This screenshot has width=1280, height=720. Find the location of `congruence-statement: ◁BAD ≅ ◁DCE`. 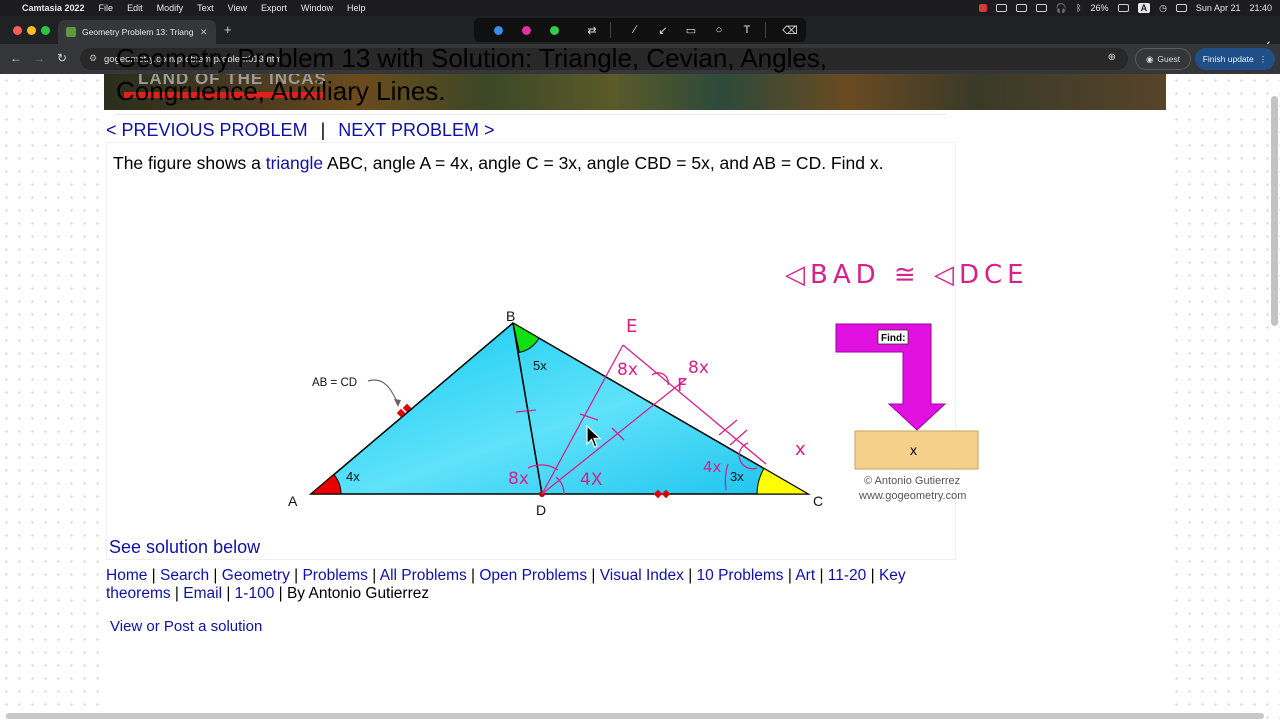

congruence-statement: ◁BAD ≅ ◁DCE is located at coordinates (907, 275).